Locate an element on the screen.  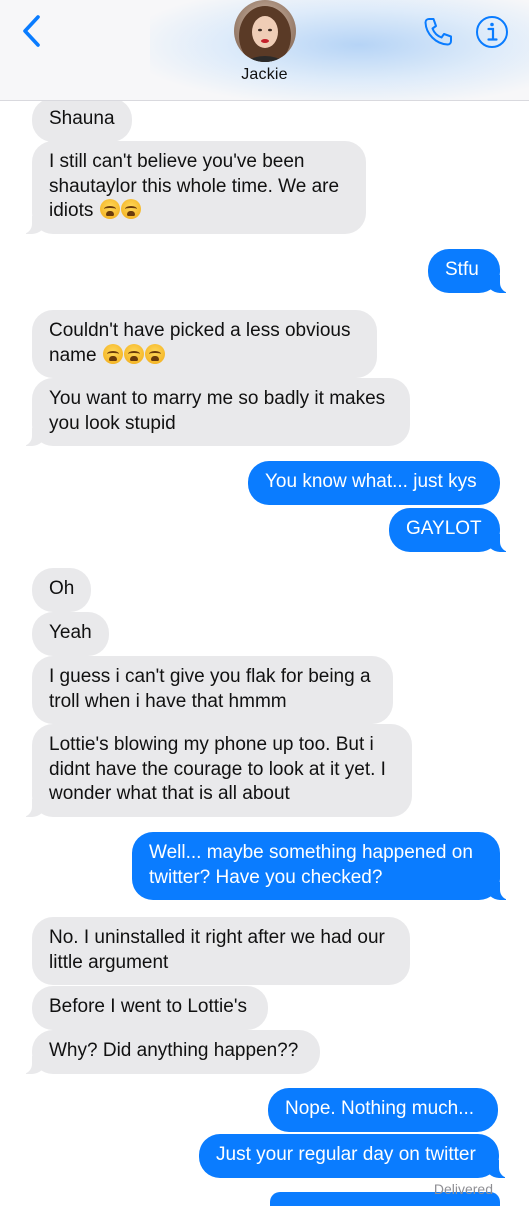
message-text: Before I went to Lottie's is located at coordinates (148, 1006).